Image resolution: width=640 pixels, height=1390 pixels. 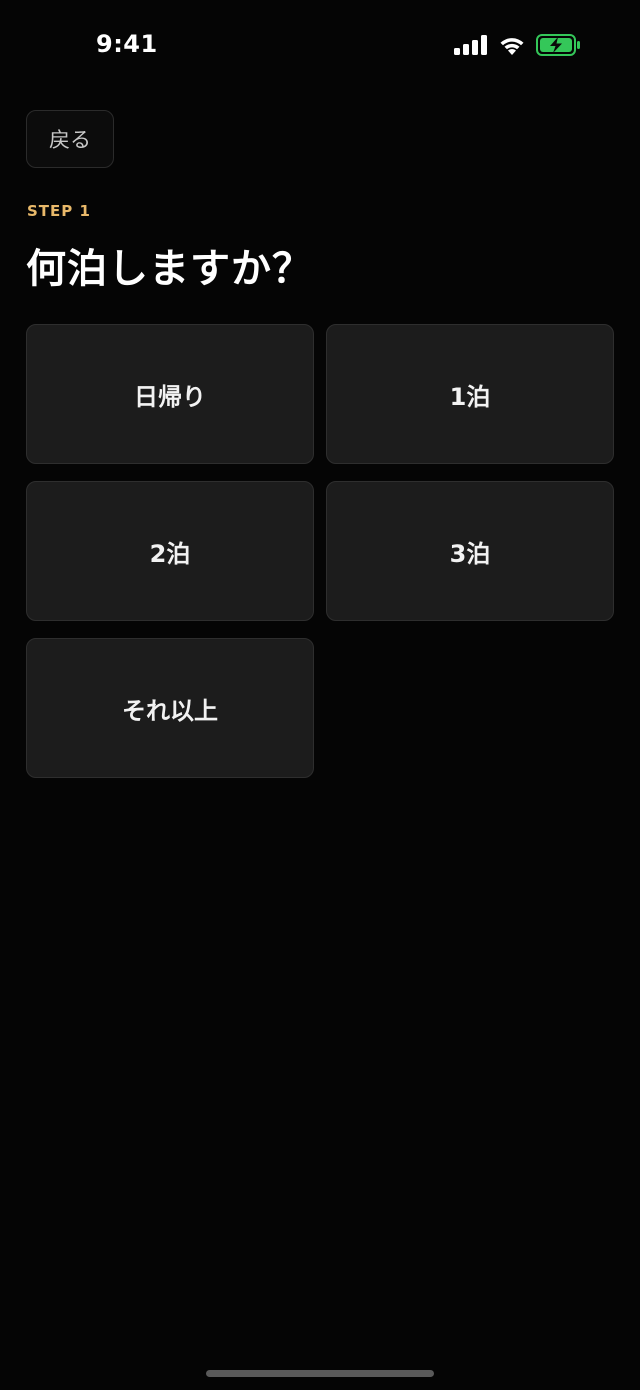 What do you see at coordinates (470, 45) in the screenshot?
I see `cellular-signal-icon` at bounding box center [470, 45].